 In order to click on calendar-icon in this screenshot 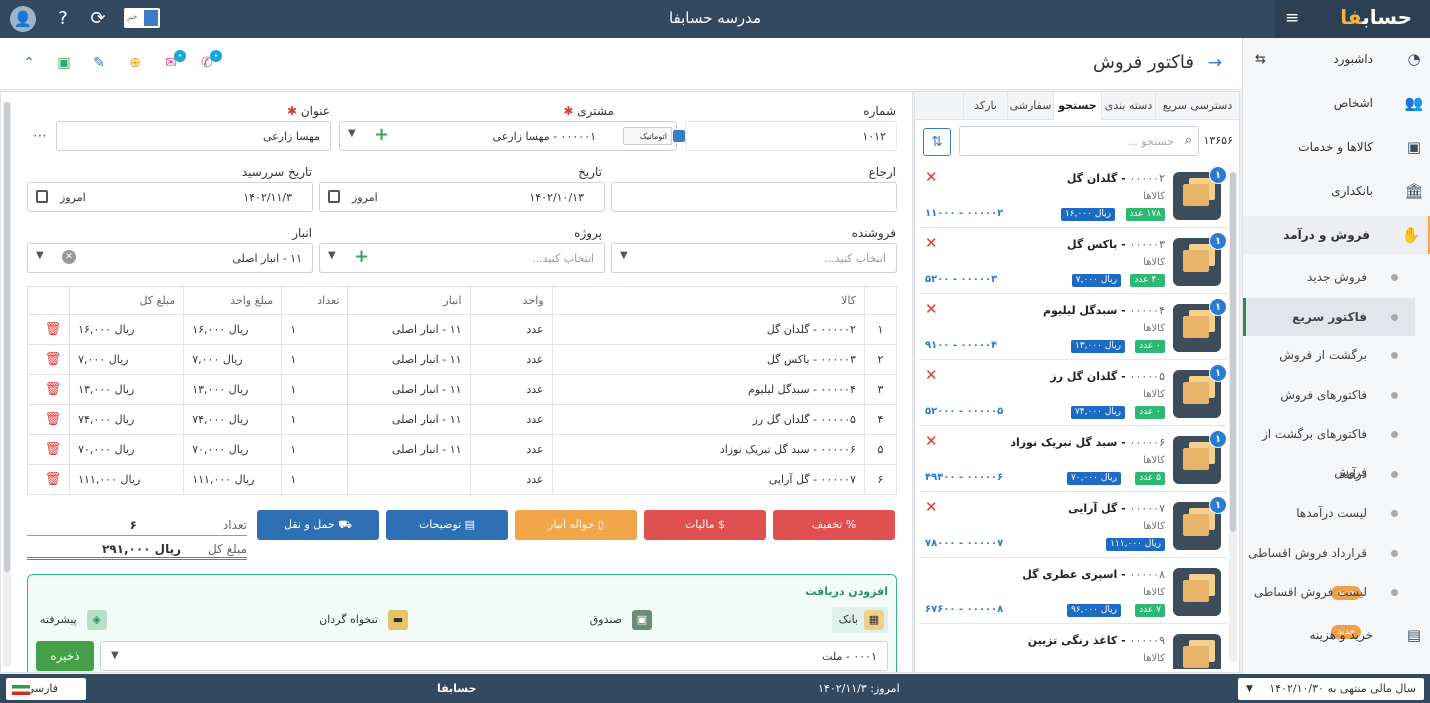, I will do `click(42, 196)`.